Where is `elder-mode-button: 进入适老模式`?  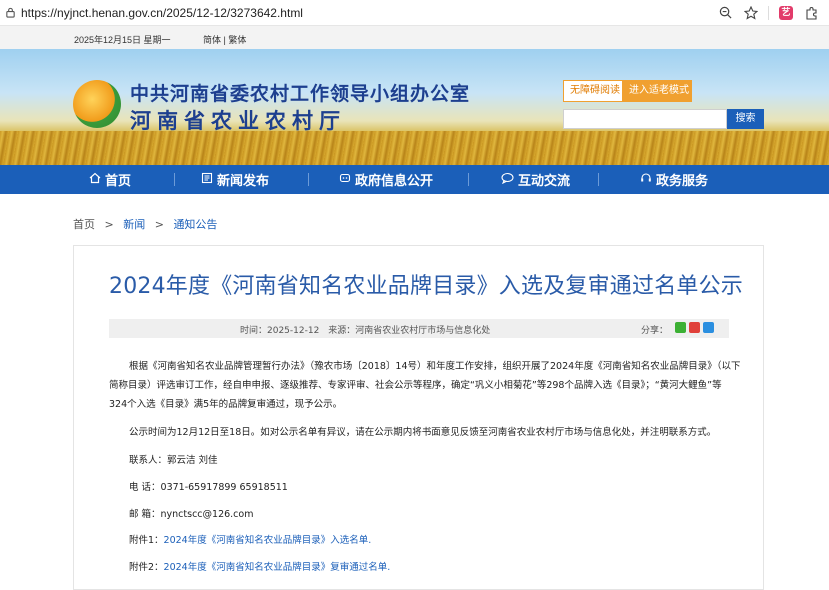
elder-mode-button: 进入适老模式 is located at coordinates (657, 91).